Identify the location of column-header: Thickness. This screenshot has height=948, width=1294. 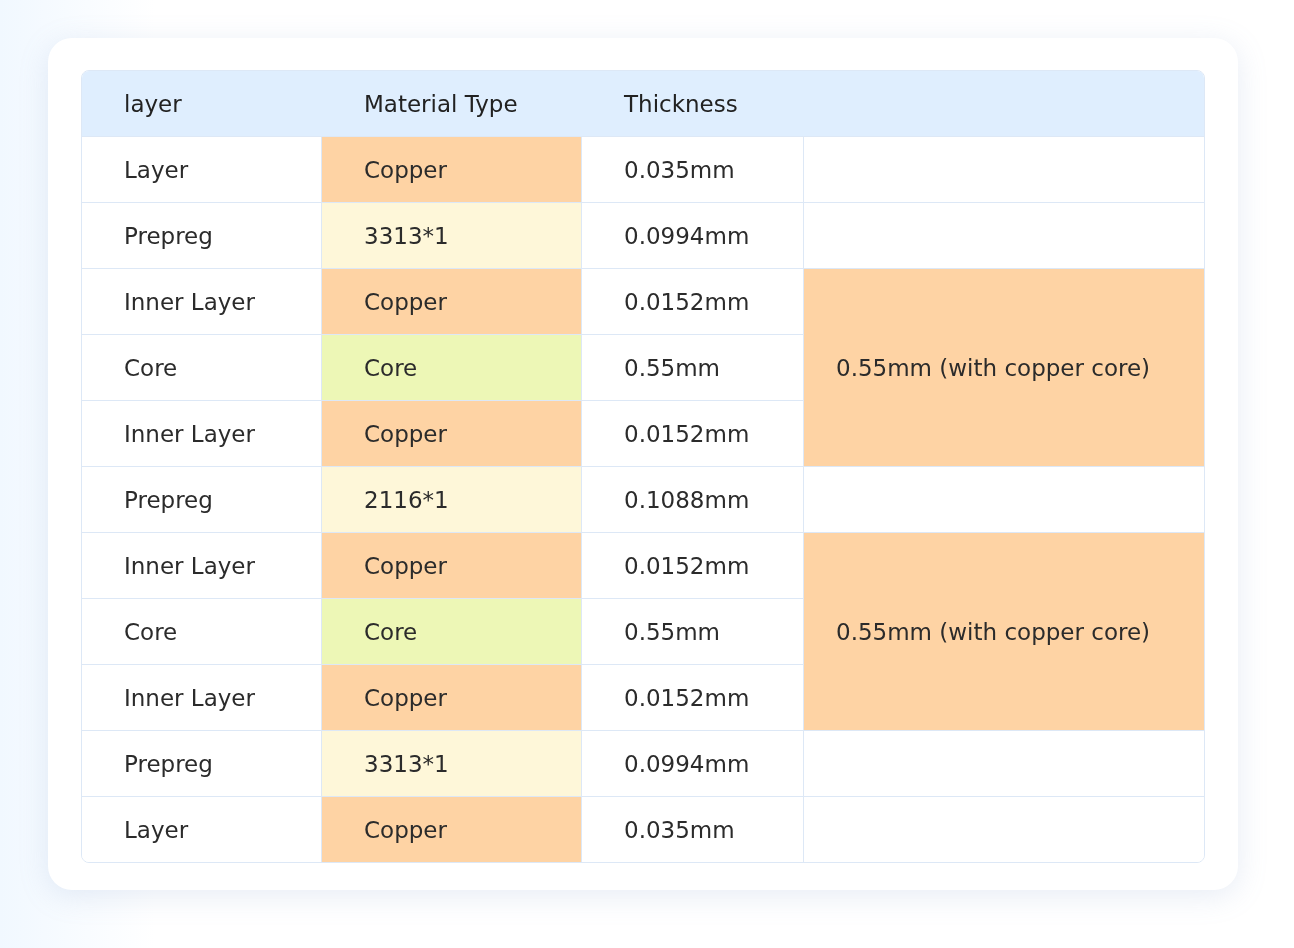
(681, 104).